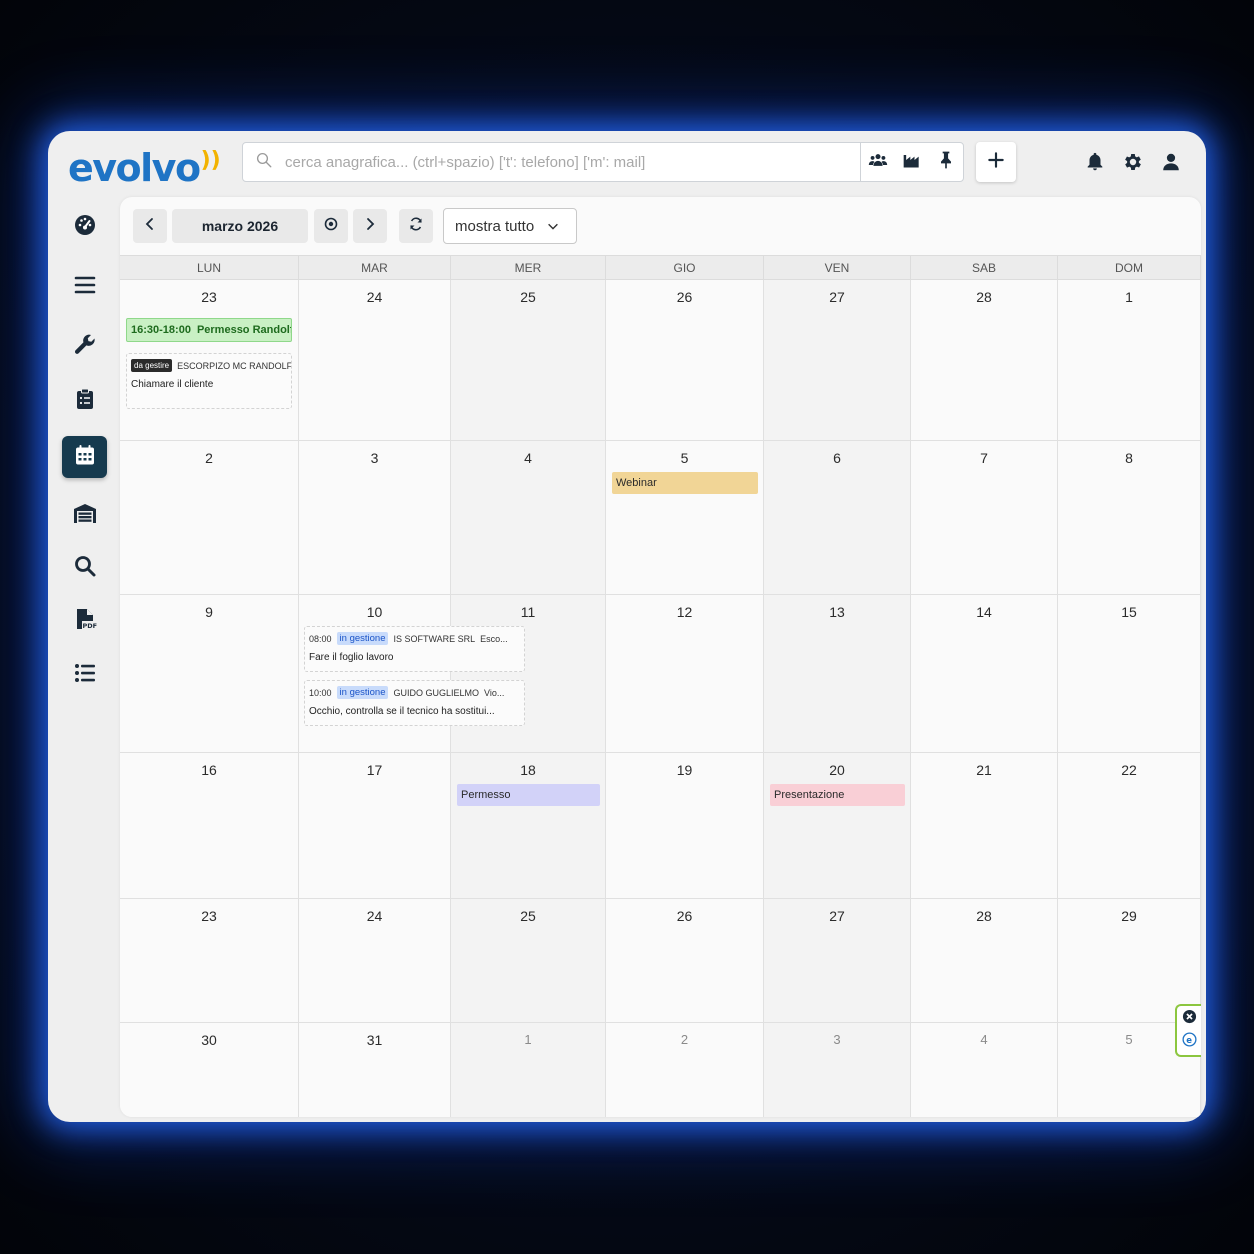 The image size is (1254, 1254). Describe the element at coordinates (331, 226) in the screenshot. I see `today-button` at that location.